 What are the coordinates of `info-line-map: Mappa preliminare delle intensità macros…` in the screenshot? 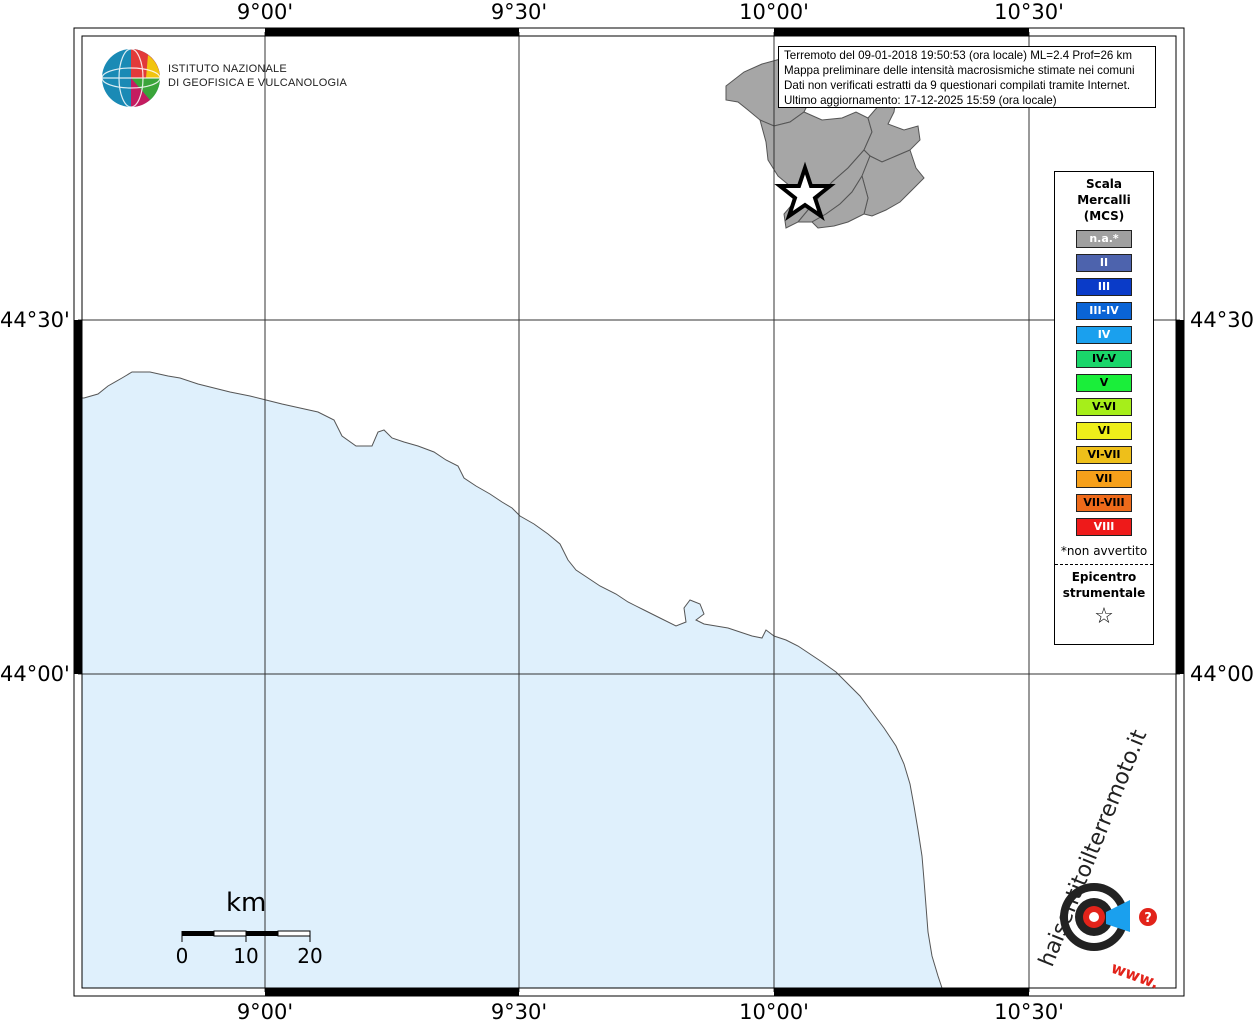 It's located at (959, 70).